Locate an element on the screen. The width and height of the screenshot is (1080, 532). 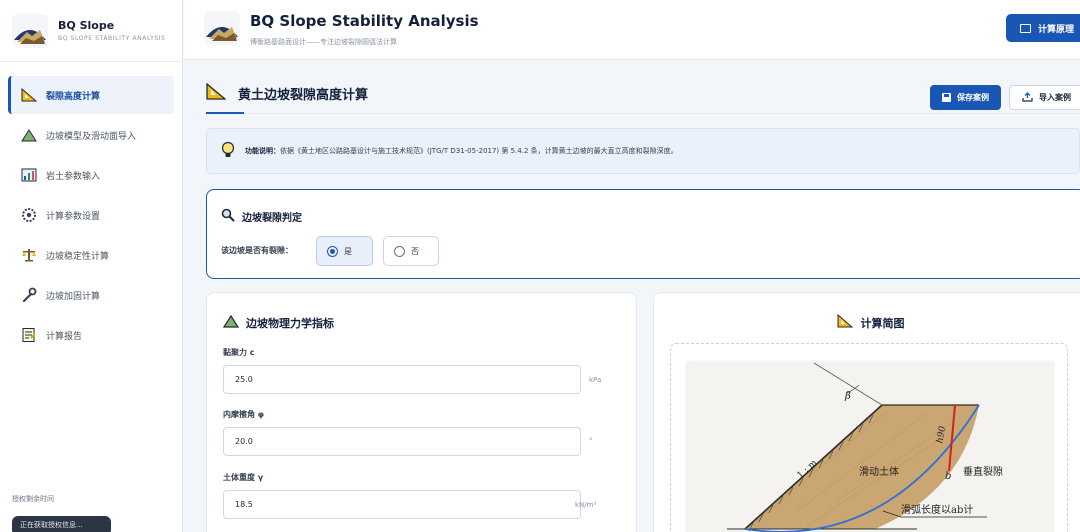
brand-title: BQ Slope is located at coordinates (86, 25).